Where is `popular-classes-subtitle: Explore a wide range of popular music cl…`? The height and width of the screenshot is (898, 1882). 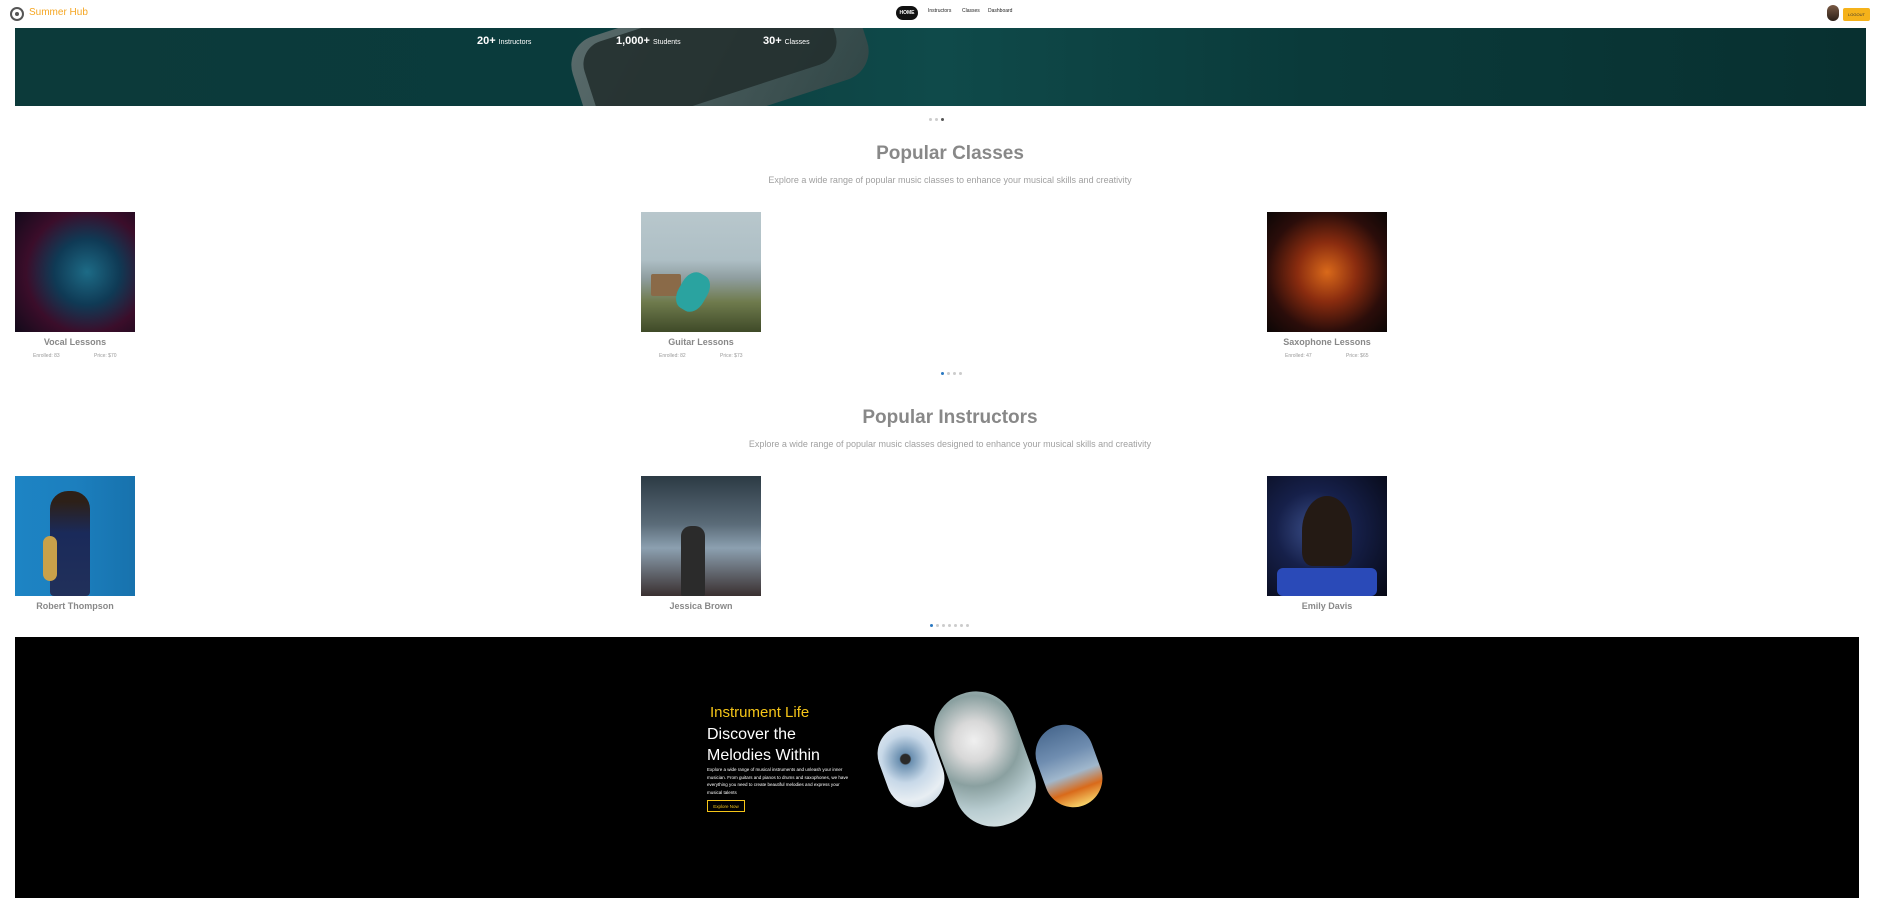
popular-classes-subtitle: Explore a wide range of popular music cl… is located at coordinates (950, 180).